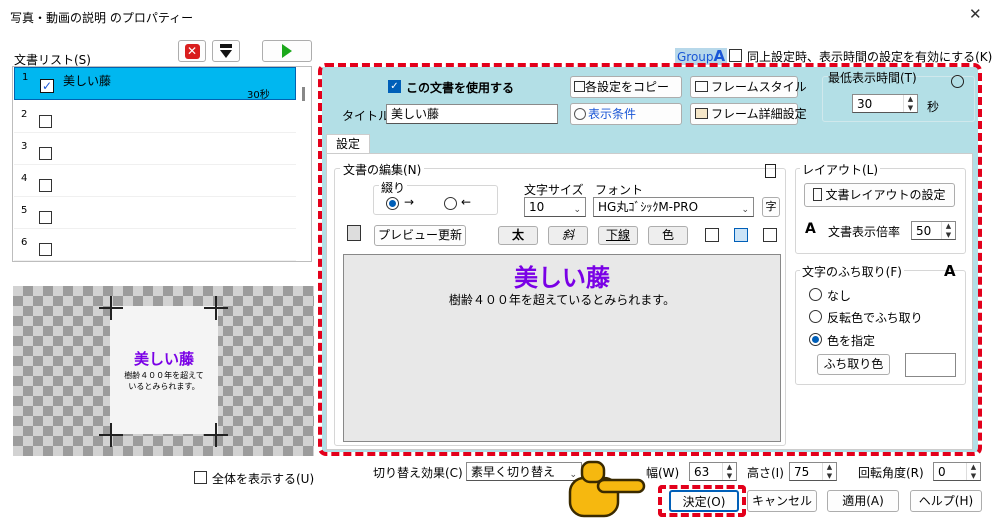 Image resolution: width=996 pixels, height=525 pixels. Describe the element at coordinates (607, 489) in the screenshot. I see `pointing-hand-icon` at that location.